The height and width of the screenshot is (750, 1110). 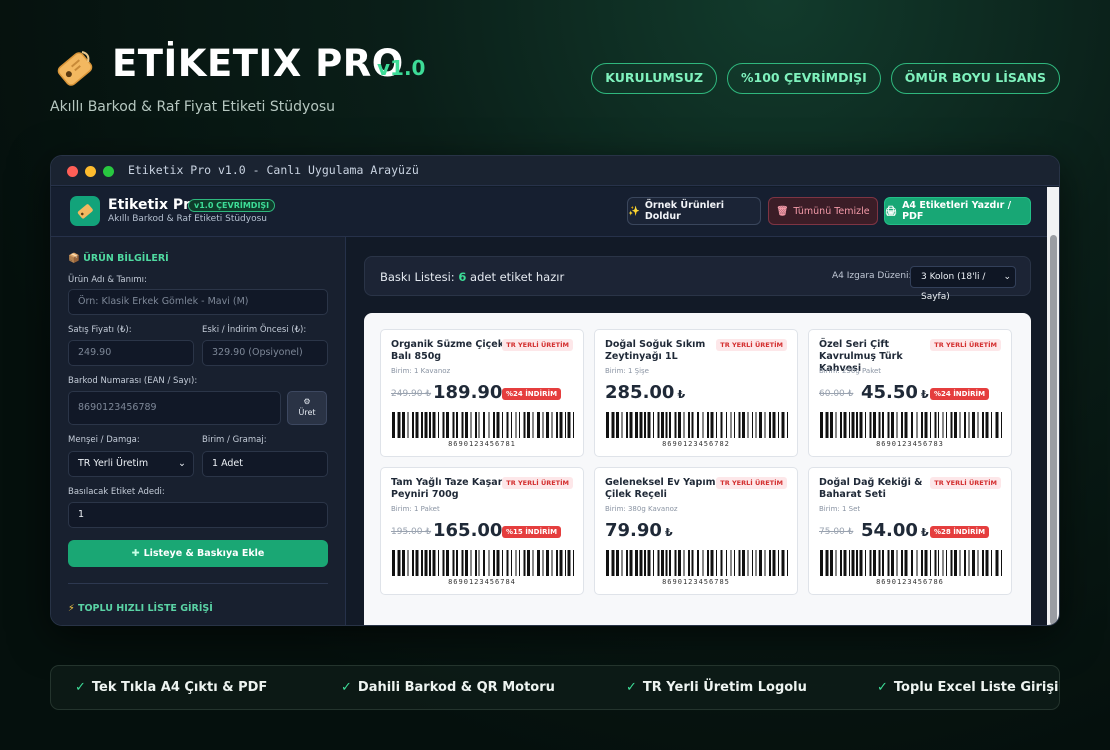 What do you see at coordinates (840, 509) in the screenshot?
I see `unit-text: Birim: 1 Set` at bounding box center [840, 509].